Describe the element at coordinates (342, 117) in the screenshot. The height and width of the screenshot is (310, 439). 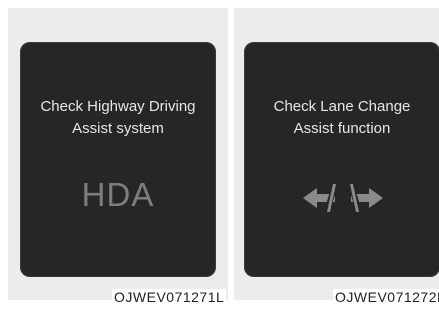
I see `warning-message-lane-change: Check Lane Change Assist function` at that location.